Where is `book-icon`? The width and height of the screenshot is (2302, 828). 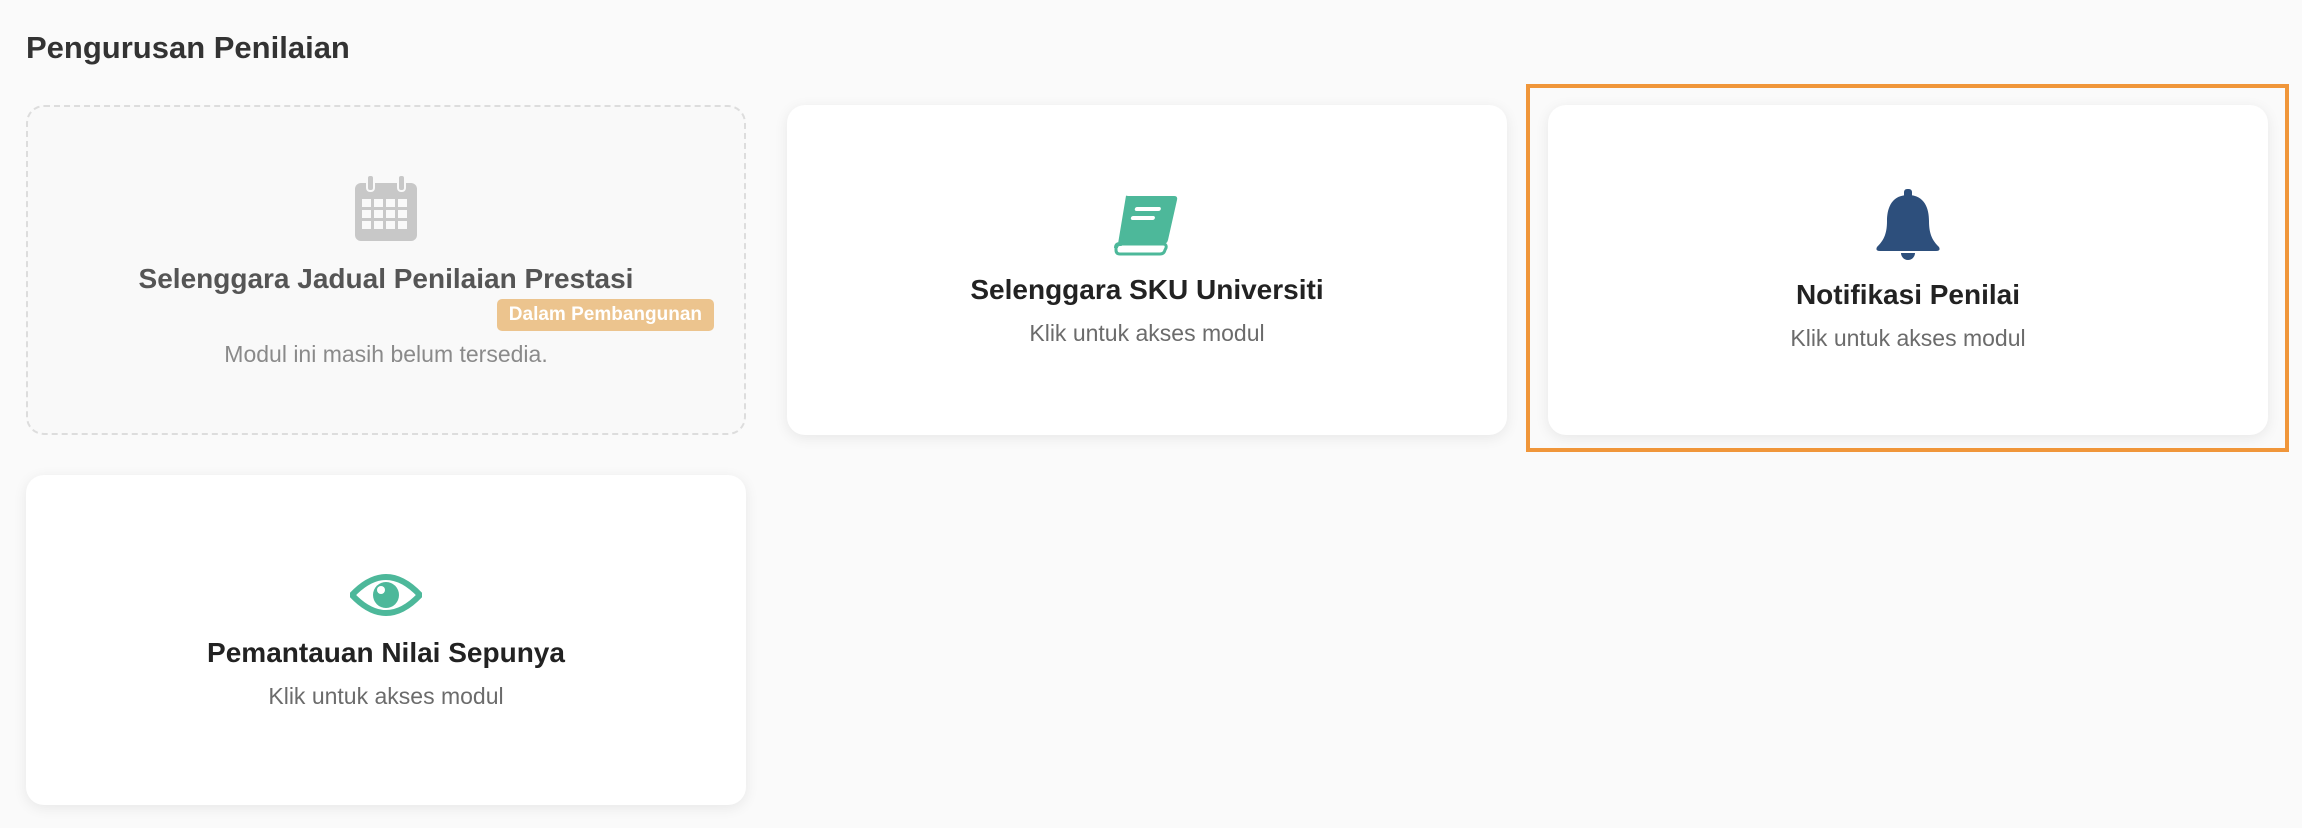
book-icon is located at coordinates (1147, 225).